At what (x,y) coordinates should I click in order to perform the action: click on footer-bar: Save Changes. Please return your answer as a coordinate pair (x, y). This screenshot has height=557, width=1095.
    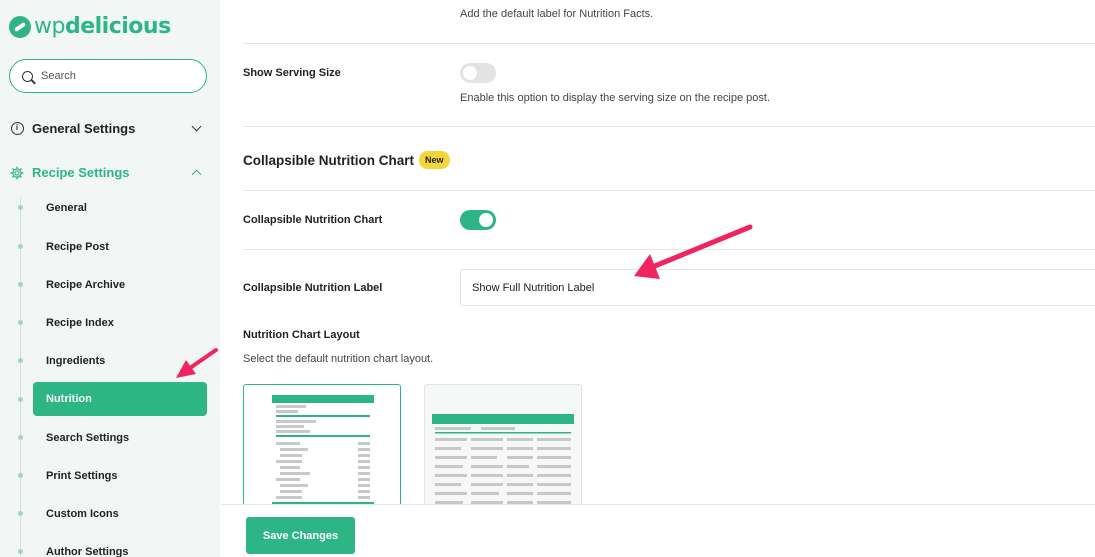
    Looking at the image, I should click on (658, 530).